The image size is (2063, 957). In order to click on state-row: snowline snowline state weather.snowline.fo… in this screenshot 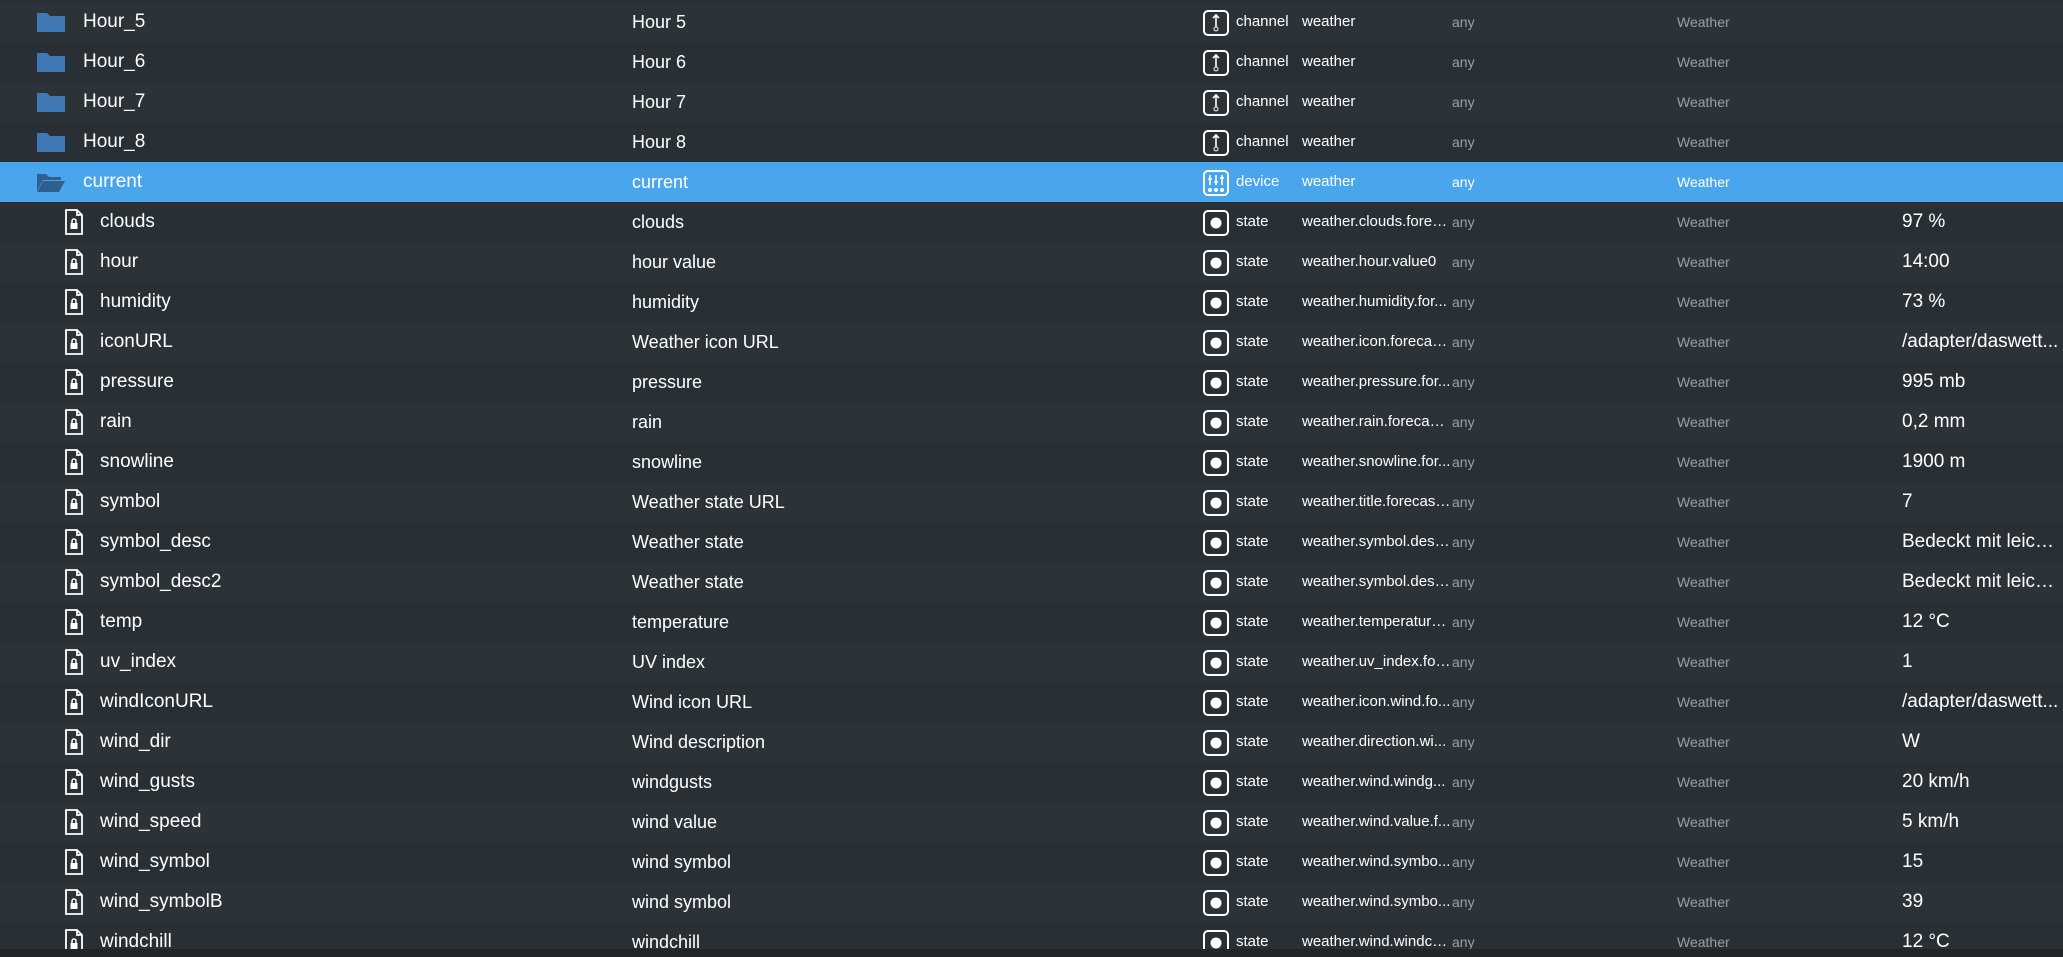, I will do `click(1031, 462)`.